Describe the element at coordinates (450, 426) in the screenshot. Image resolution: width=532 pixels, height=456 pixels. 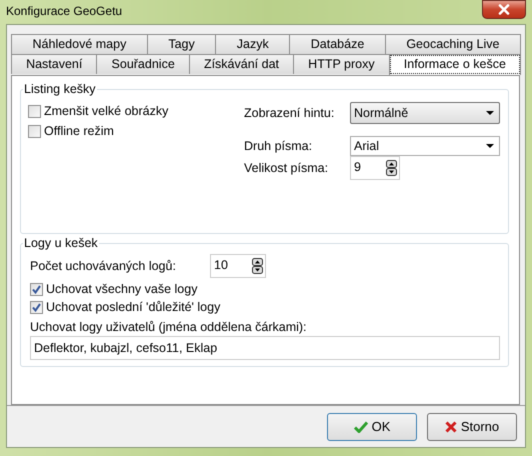
I see `cross-icon` at that location.